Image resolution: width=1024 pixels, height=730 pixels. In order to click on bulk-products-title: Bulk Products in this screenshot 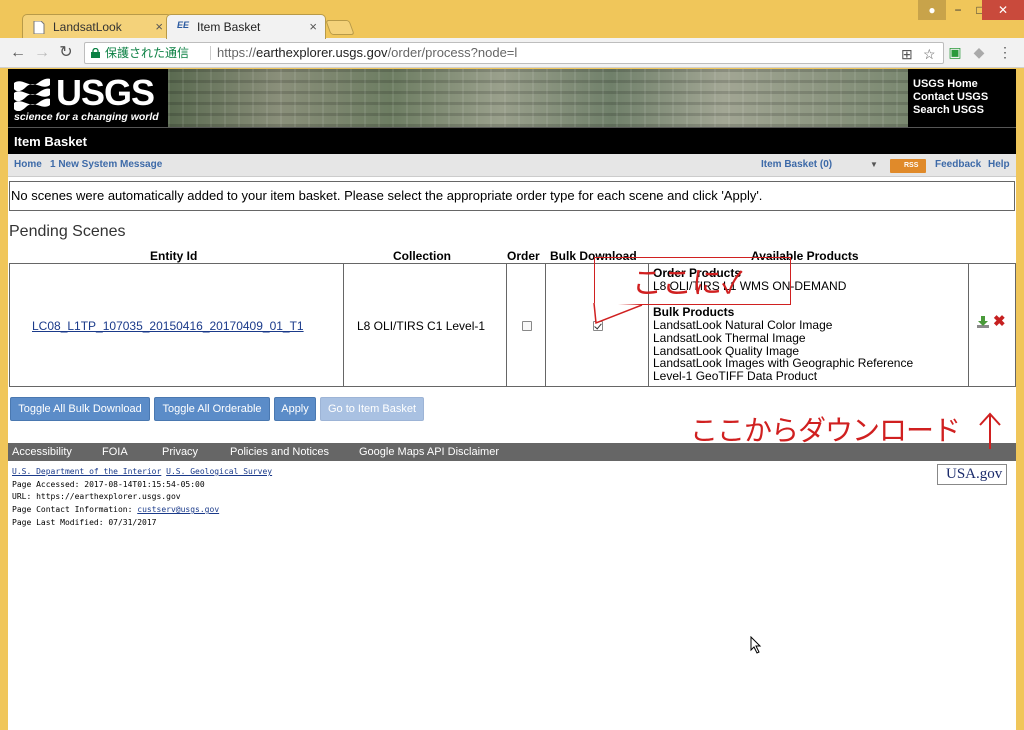, I will do `click(694, 311)`.